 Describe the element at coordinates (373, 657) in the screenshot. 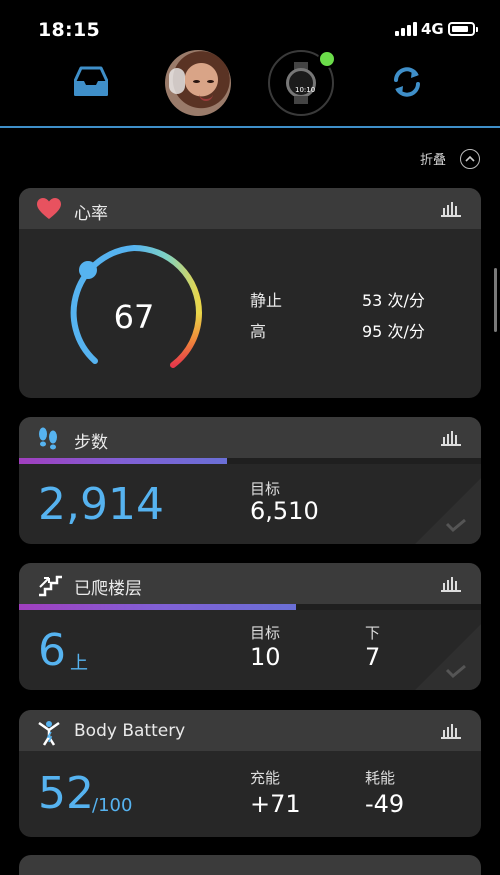

I see `floors-down-value: 7` at that location.